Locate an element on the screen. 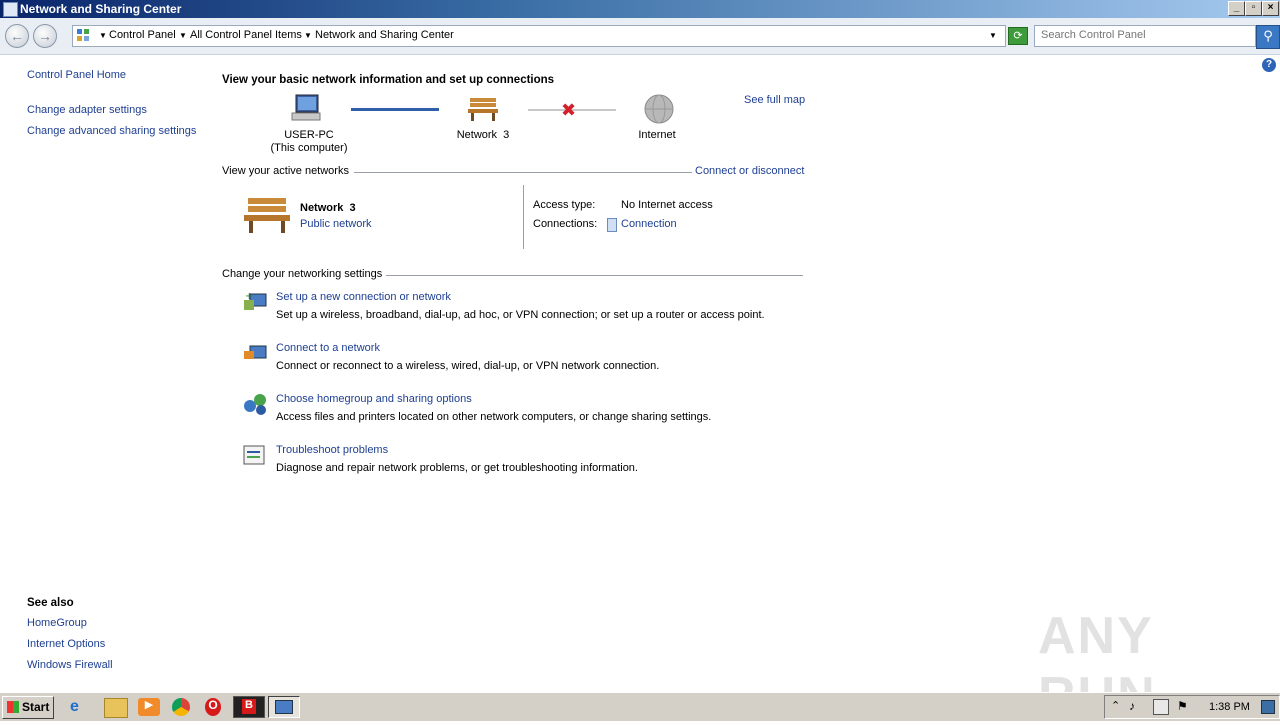 Image resolution: width=1280 pixels, height=726 pixels. history-dropdown-icon: ▼ is located at coordinates (993, 35).